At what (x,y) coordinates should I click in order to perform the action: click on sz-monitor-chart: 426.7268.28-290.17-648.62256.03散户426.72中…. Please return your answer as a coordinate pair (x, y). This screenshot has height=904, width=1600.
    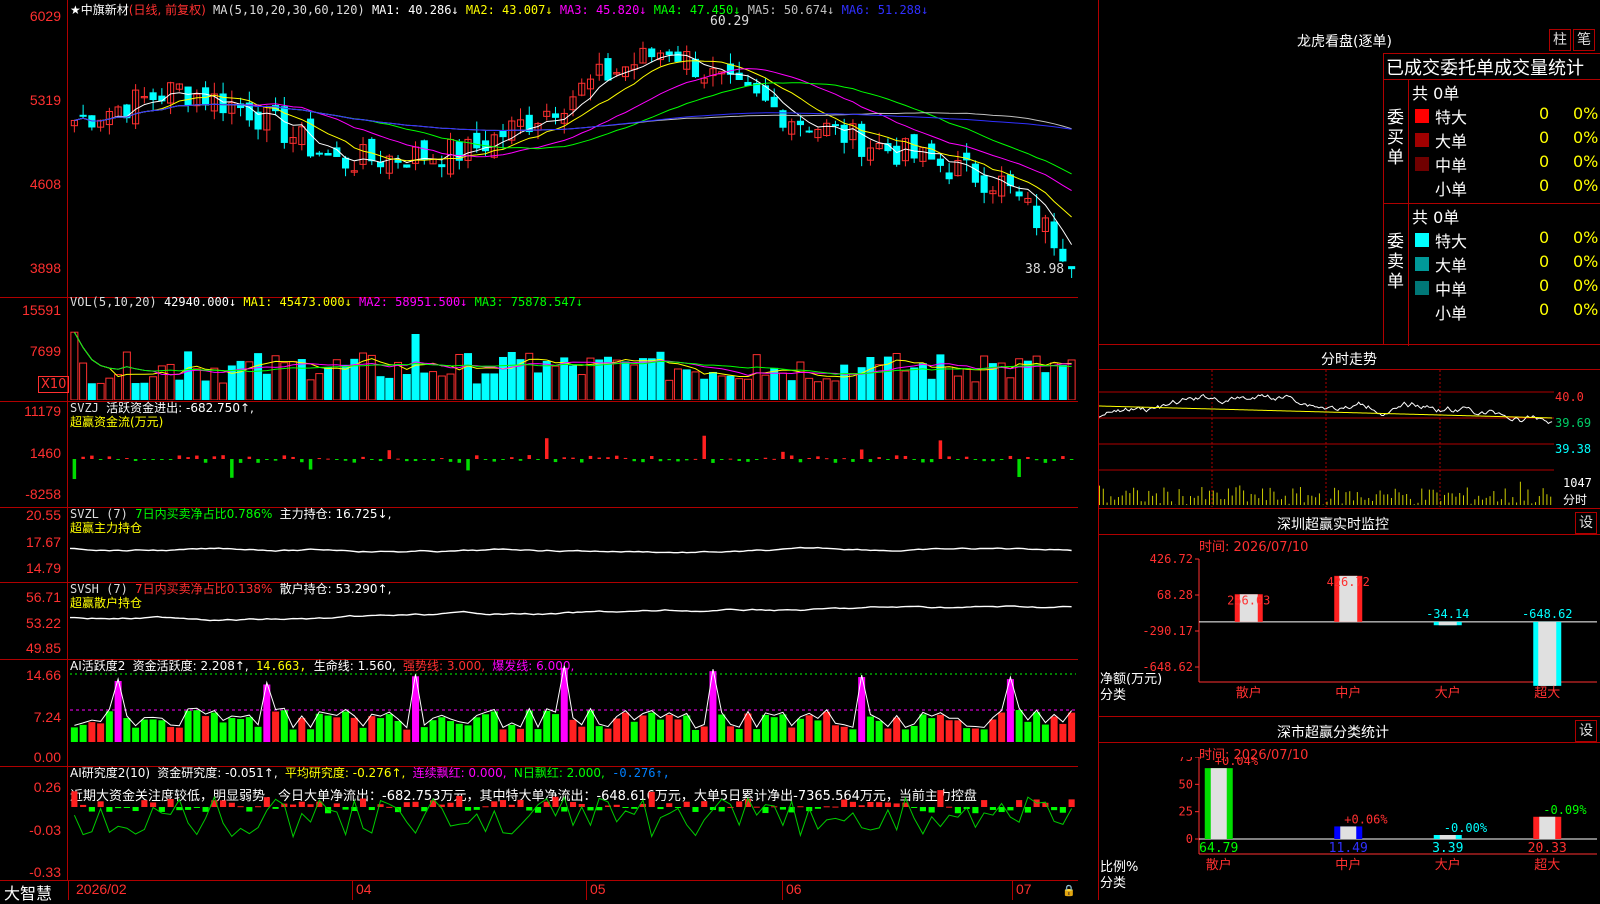
    Looking at the image, I should click on (1349, 632).